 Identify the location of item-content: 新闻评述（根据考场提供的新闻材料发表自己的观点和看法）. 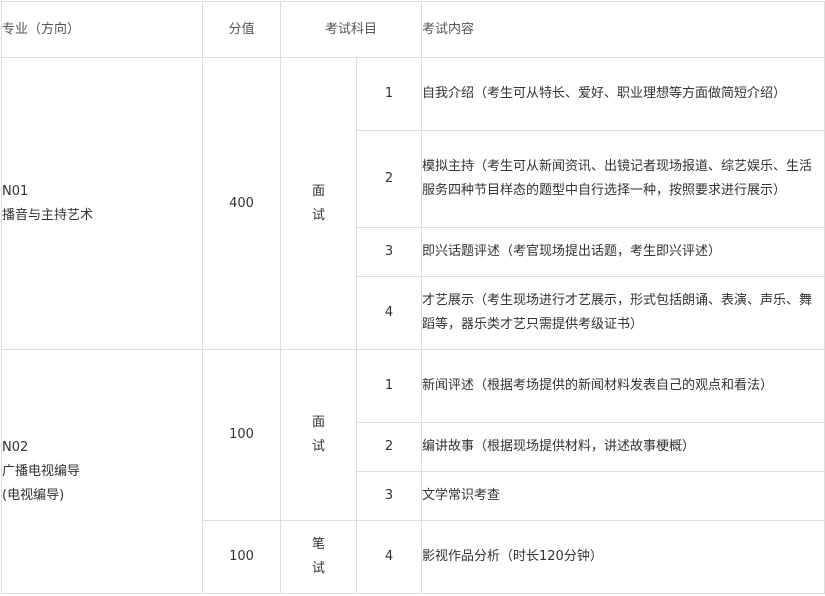
(623, 386).